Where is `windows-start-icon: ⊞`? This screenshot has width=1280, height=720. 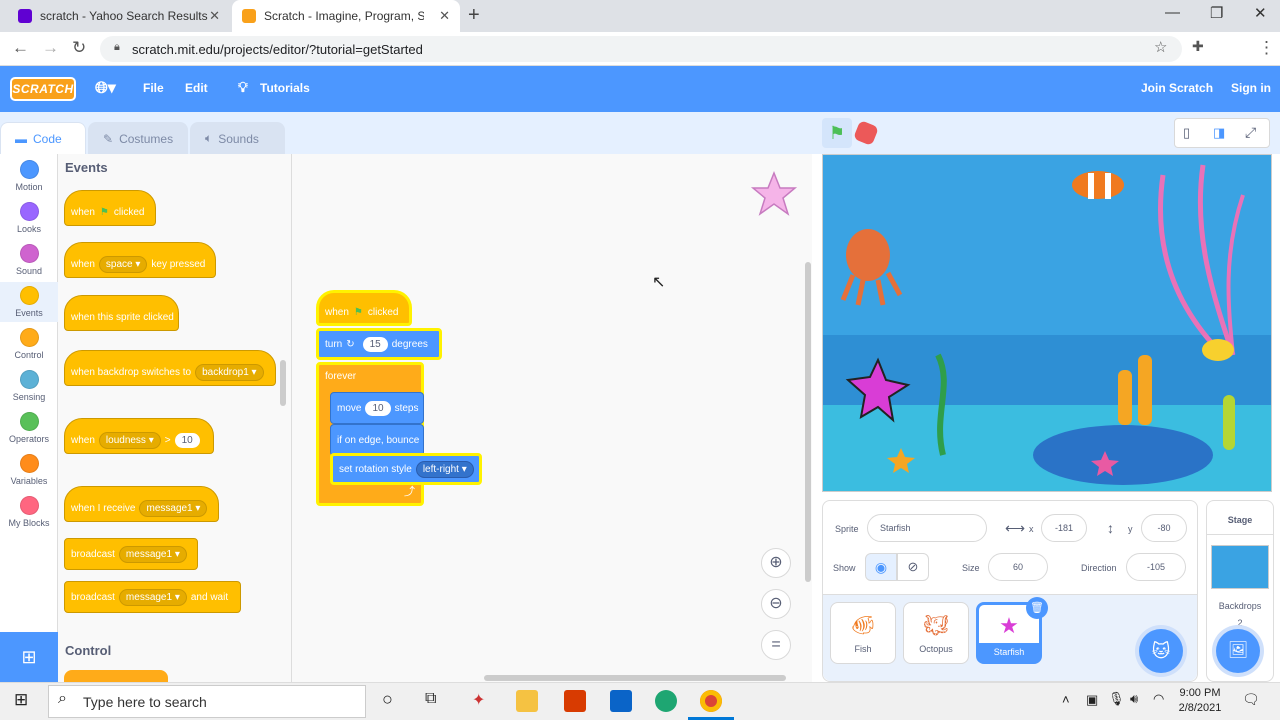 windows-start-icon: ⊞ is located at coordinates (21, 700).